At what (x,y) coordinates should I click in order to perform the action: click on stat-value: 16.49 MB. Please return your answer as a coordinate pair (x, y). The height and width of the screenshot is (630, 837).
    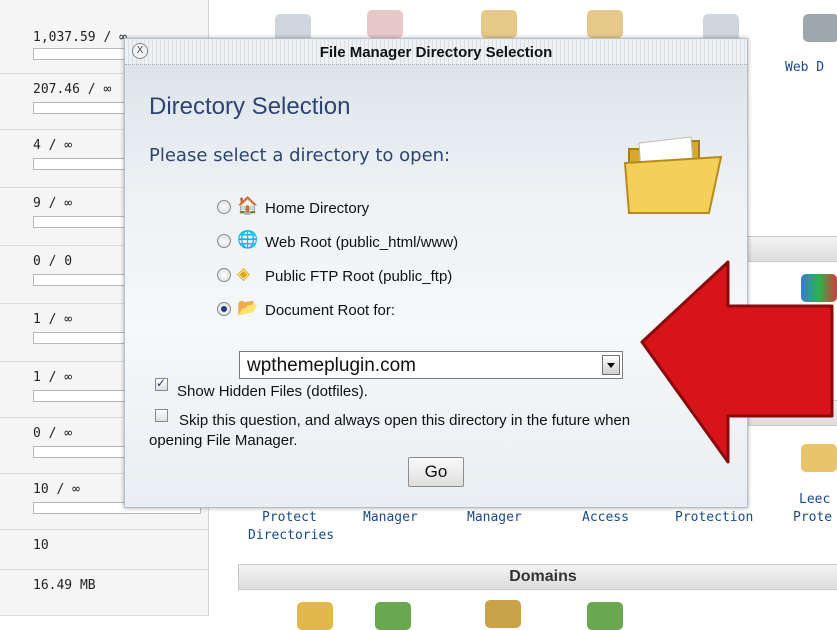
    Looking at the image, I should click on (64, 585).